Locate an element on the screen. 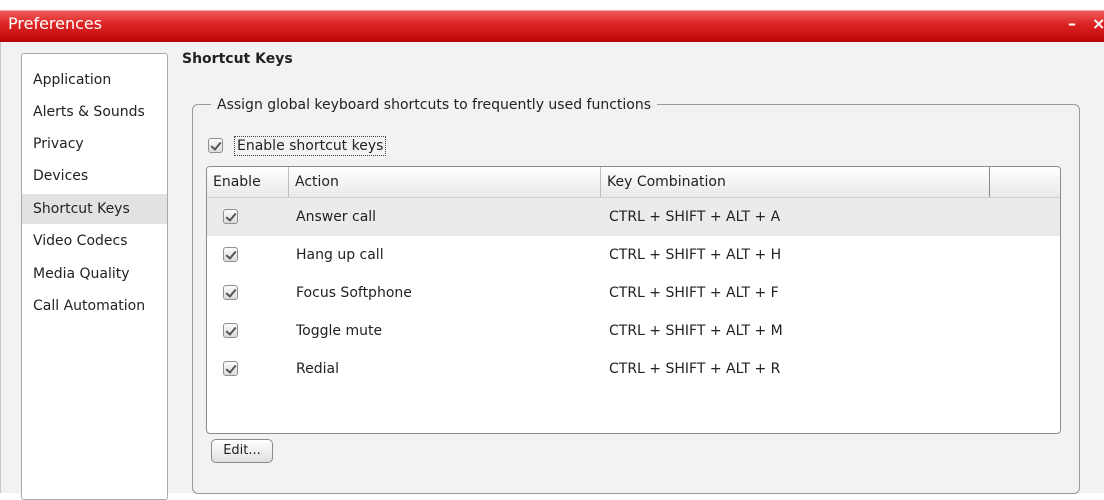  table-row: Hang up call CTRL + SHIFT + ALT + H is located at coordinates (633, 255).